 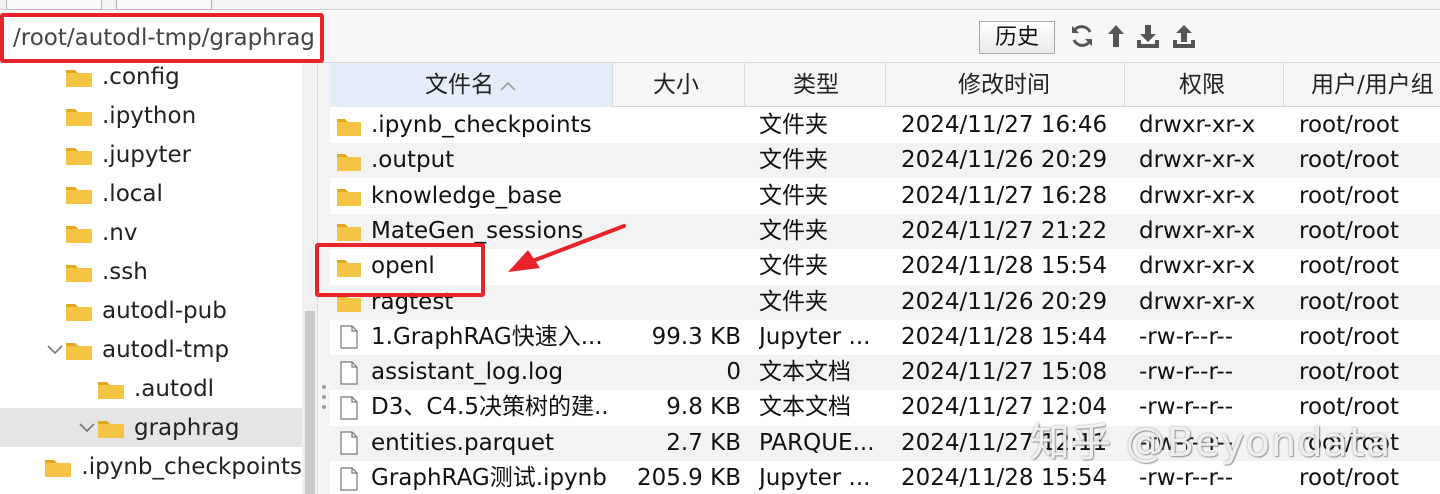 I want to click on upload-arrow-icon, so click(x=1116, y=36).